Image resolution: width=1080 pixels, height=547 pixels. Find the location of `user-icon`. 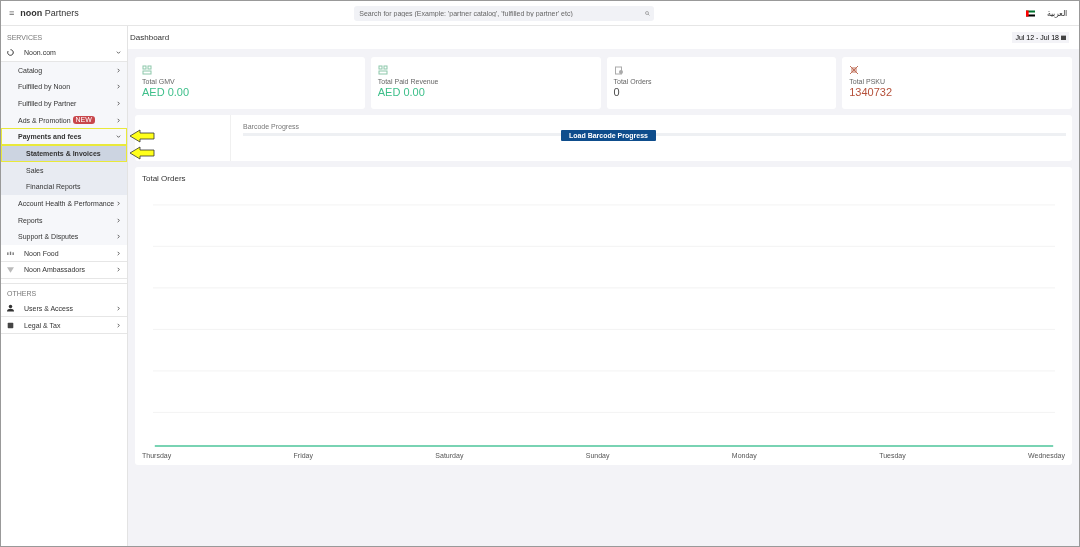

user-icon is located at coordinates (10, 308).